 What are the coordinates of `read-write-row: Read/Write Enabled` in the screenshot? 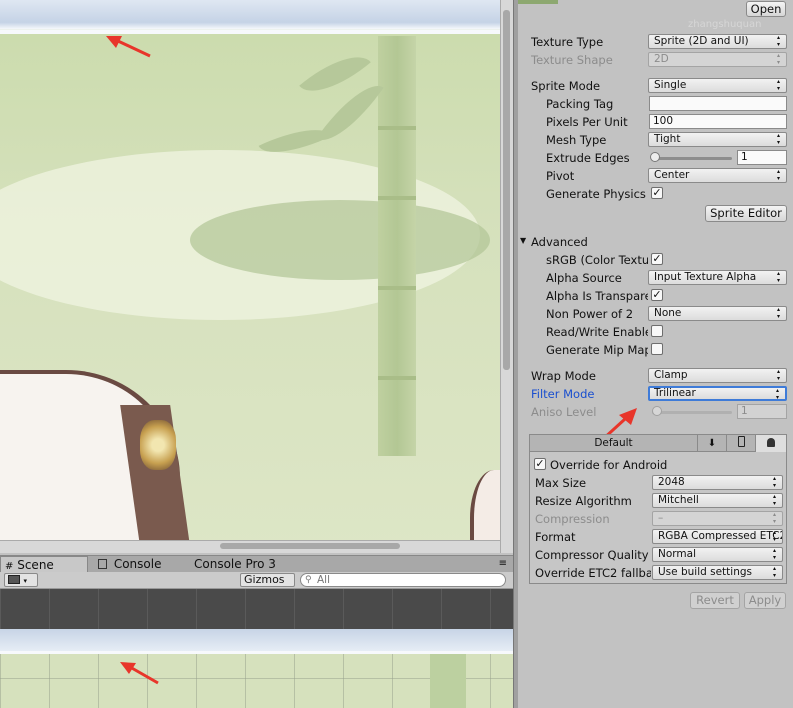 It's located at (655, 332).